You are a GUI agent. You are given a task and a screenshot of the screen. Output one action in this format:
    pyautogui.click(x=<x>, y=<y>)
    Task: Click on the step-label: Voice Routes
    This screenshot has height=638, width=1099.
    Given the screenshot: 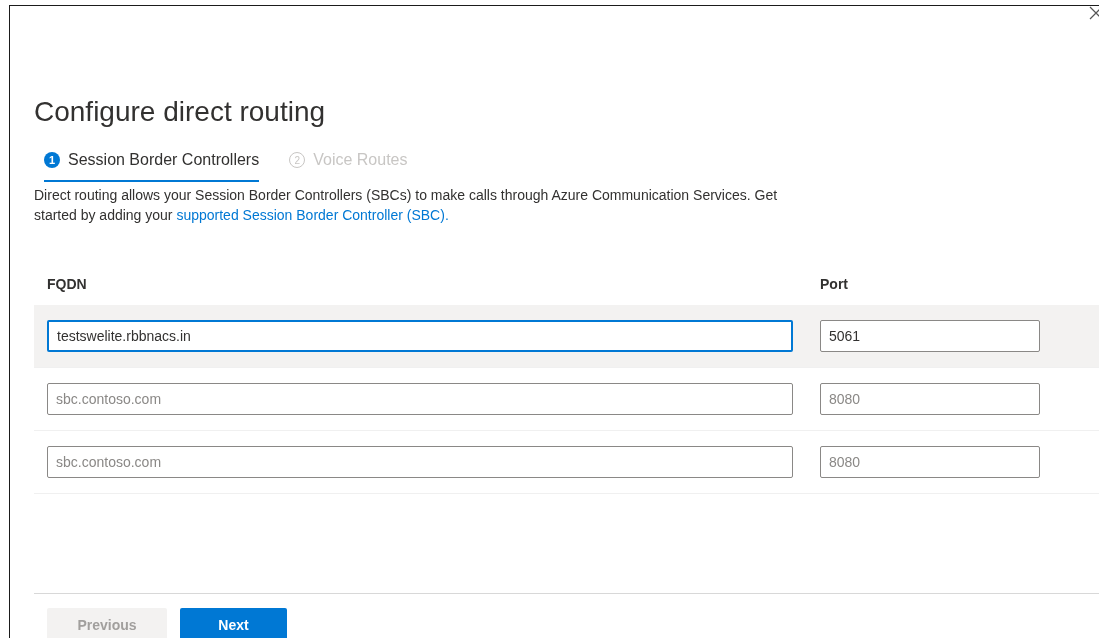 What is the action you would take?
    pyautogui.click(x=360, y=160)
    